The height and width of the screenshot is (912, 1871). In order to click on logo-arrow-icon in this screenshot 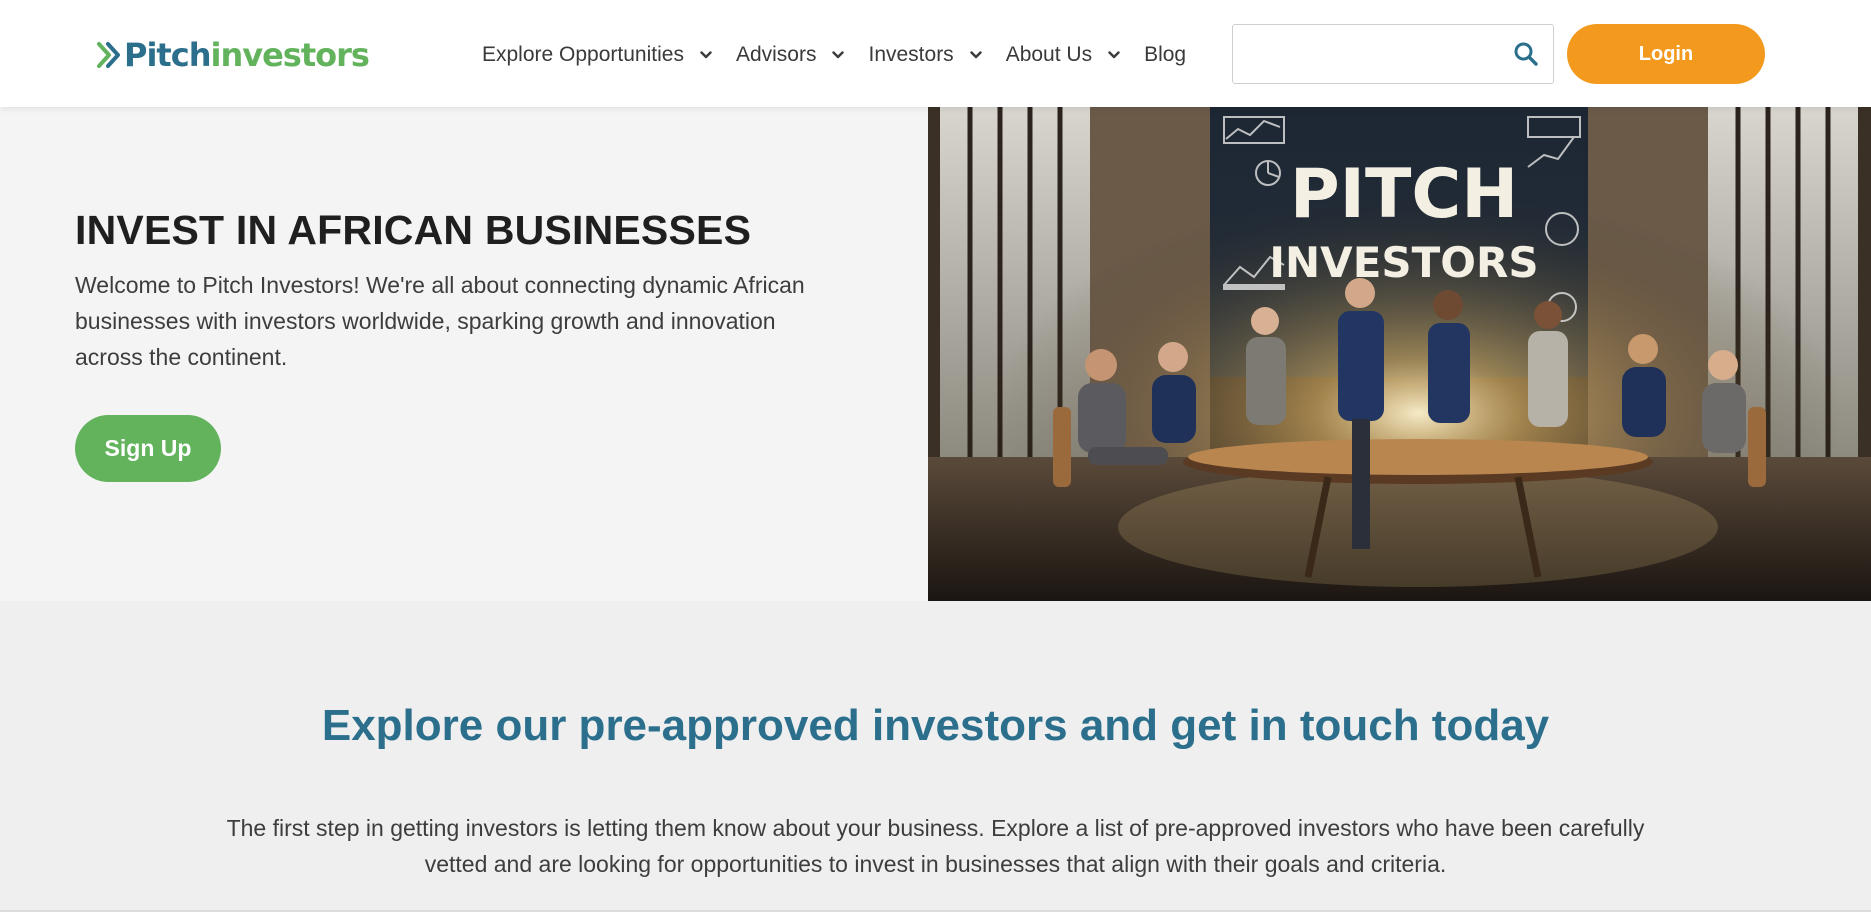, I will do `click(108, 55)`.